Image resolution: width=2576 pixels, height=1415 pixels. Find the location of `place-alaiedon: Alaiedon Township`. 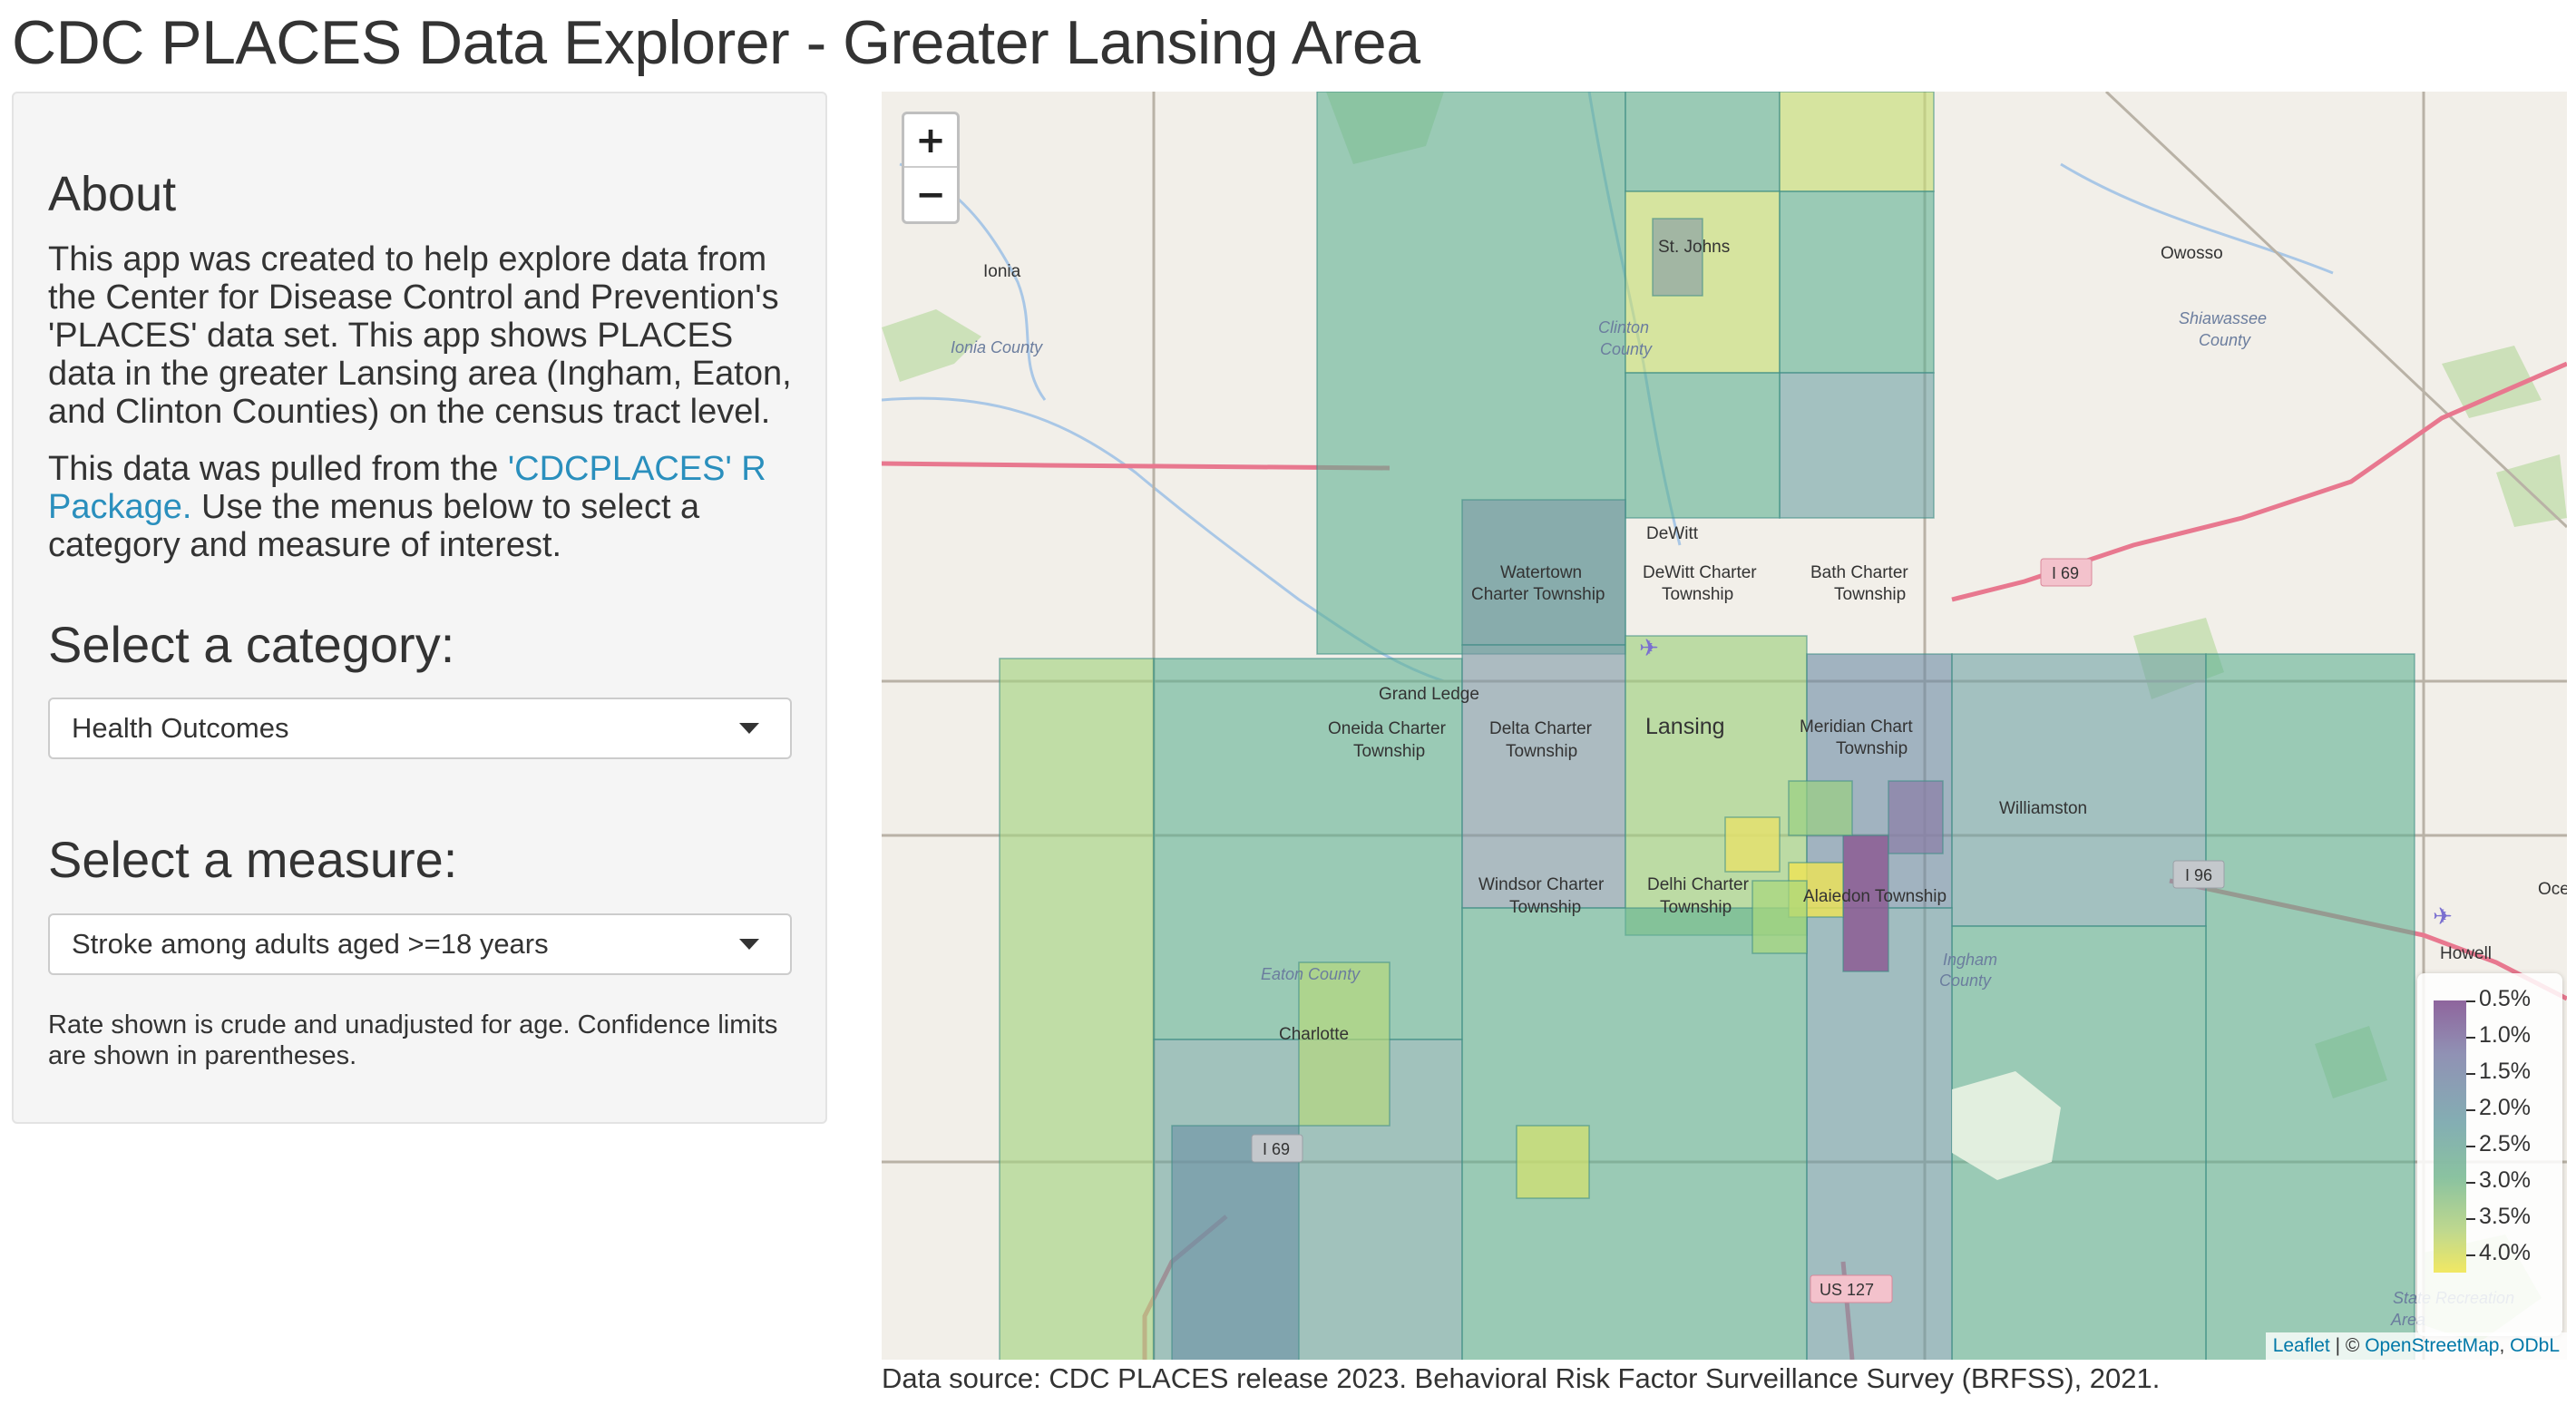

place-alaiedon: Alaiedon Township is located at coordinates (1875, 896).